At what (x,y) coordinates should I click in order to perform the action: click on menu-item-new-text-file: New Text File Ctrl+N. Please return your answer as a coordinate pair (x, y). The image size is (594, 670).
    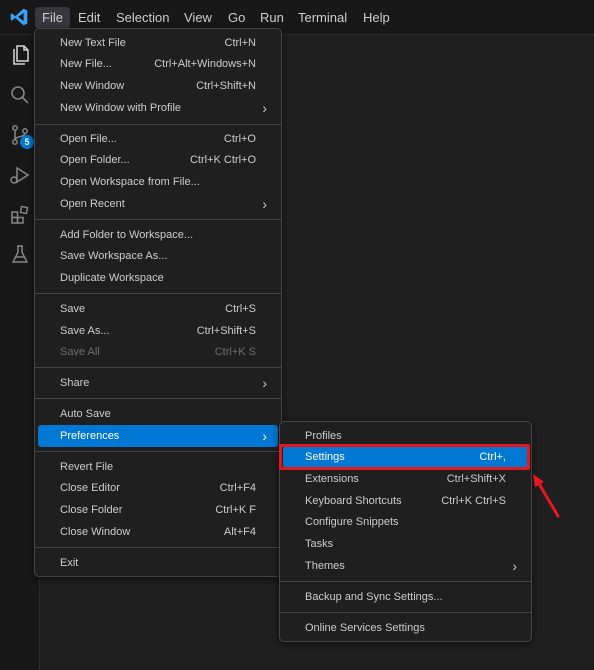
    Looking at the image, I should click on (158, 43).